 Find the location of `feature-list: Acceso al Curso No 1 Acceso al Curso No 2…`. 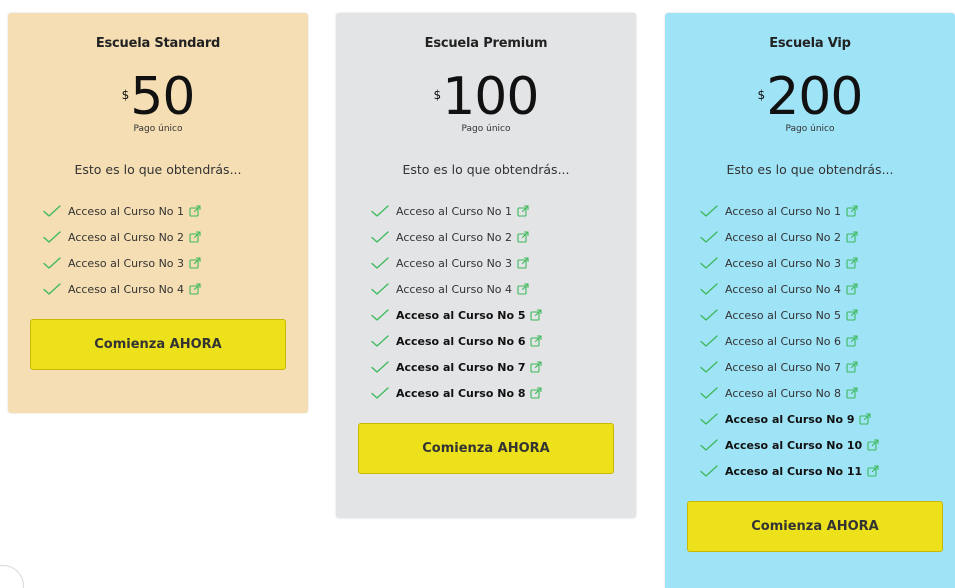

feature-list: Acceso al Curso No 1 Acceso al Curso No 2… is located at coordinates (456, 302).